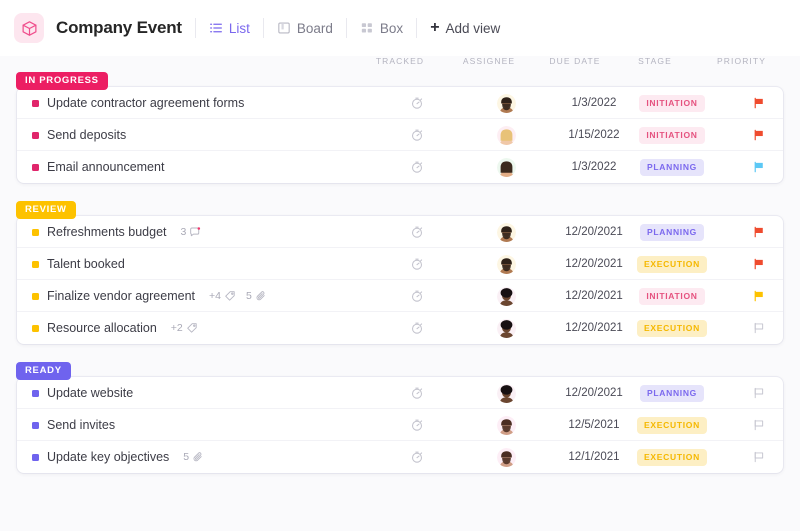  What do you see at coordinates (381, 28) in the screenshot?
I see `tab-box: Box` at bounding box center [381, 28].